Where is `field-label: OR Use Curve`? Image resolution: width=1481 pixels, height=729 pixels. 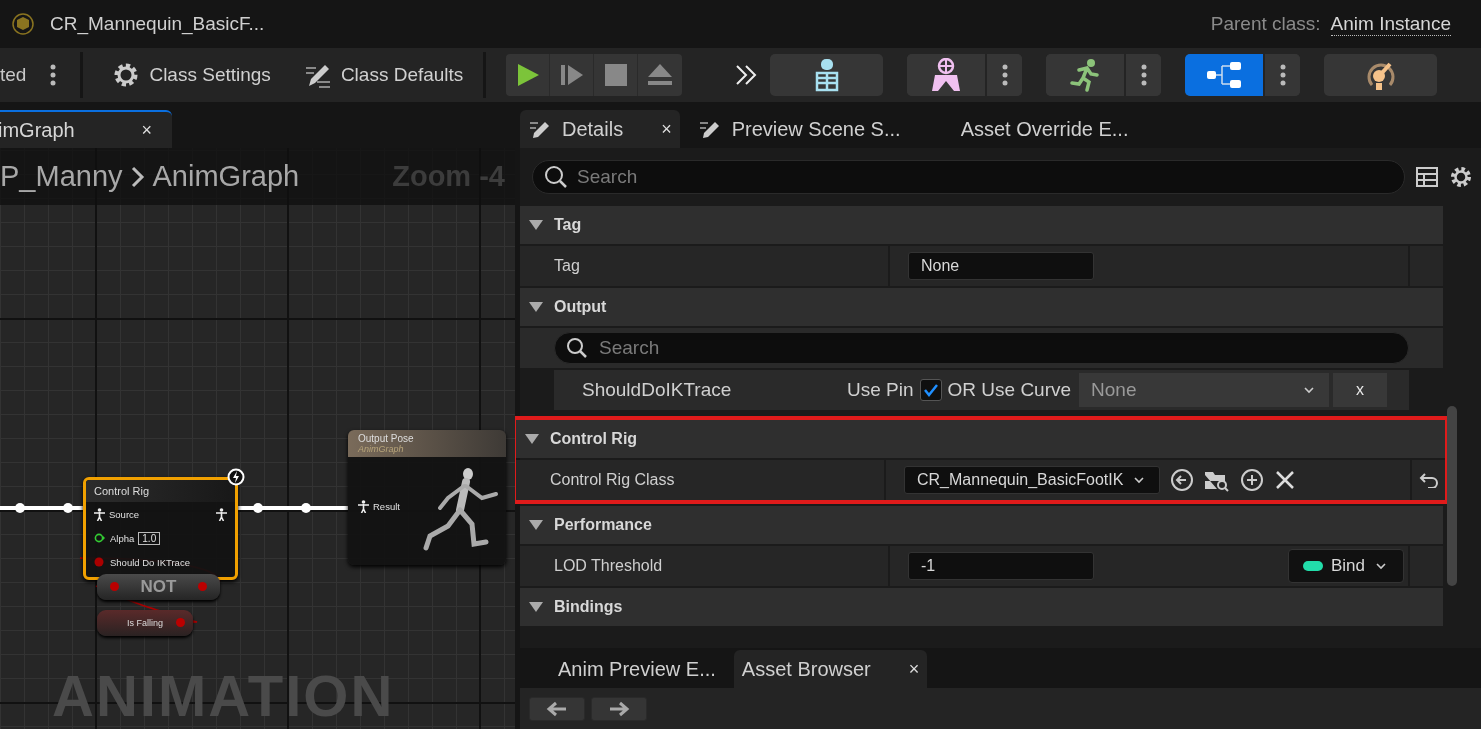 field-label: OR Use Curve is located at coordinates (1009, 390).